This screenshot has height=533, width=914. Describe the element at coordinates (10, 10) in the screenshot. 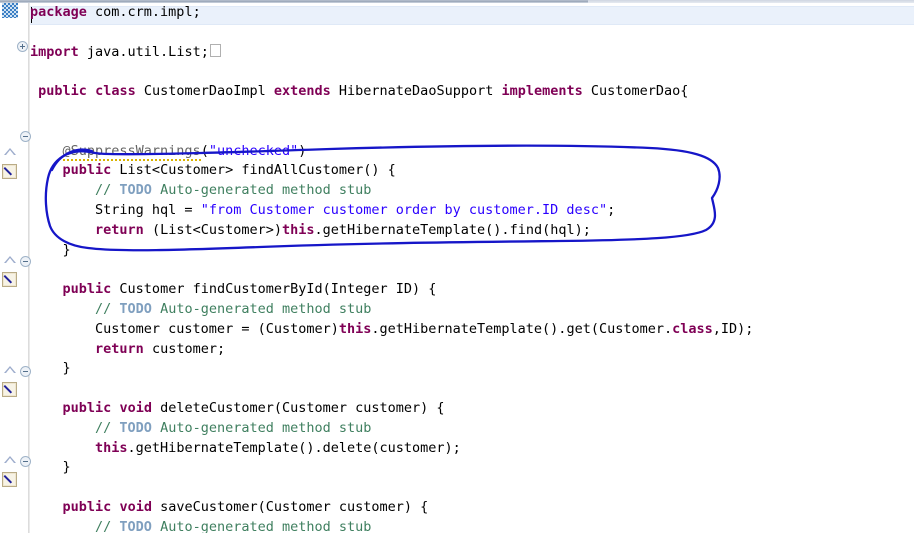

I see `overview-checkered-marker` at that location.